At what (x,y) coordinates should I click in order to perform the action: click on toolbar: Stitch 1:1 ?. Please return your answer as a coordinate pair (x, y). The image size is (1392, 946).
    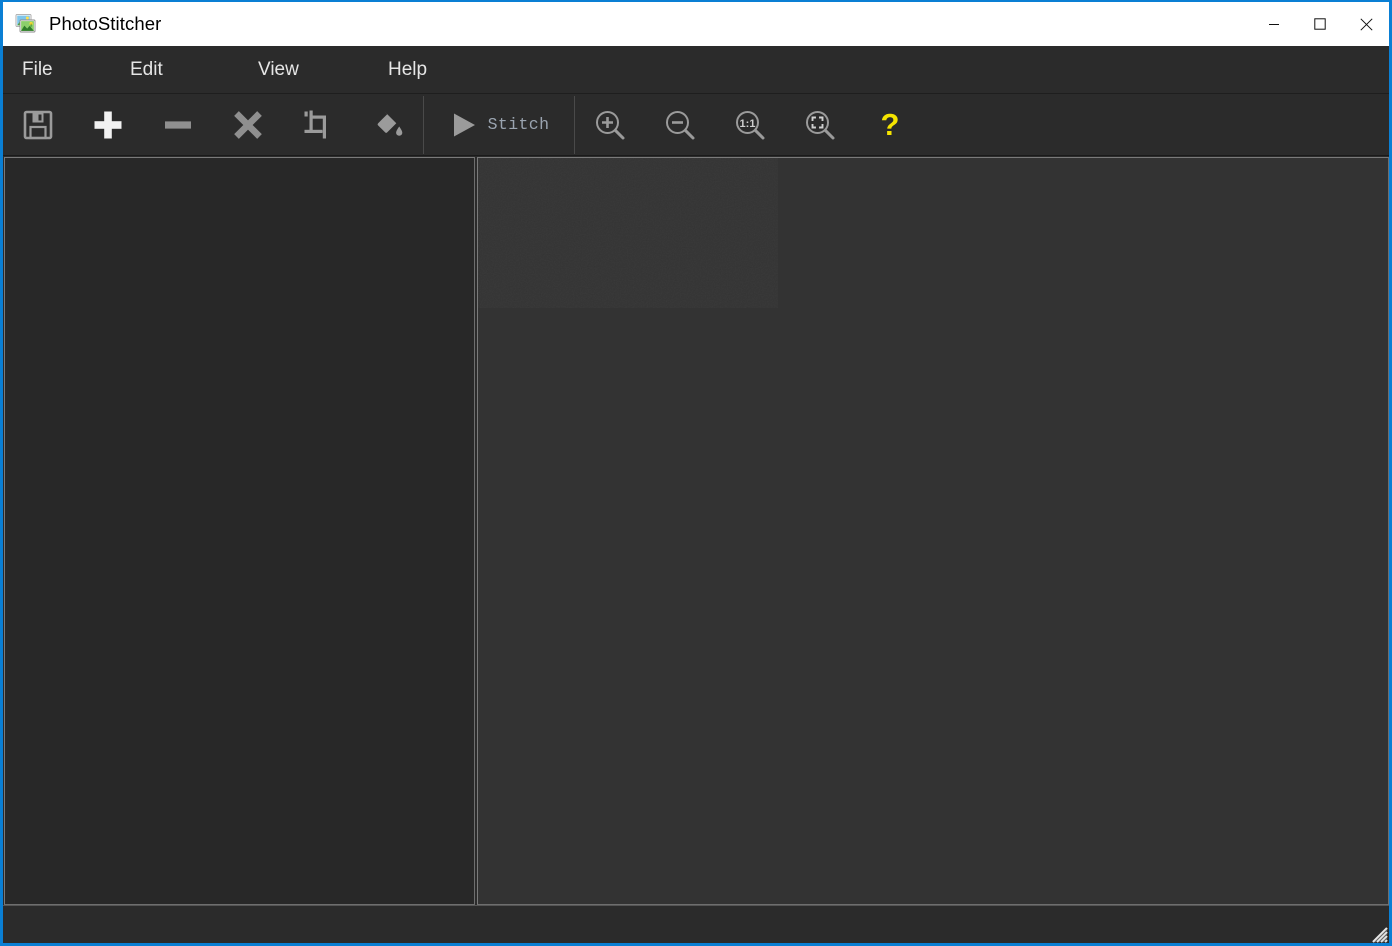
    Looking at the image, I should click on (696, 125).